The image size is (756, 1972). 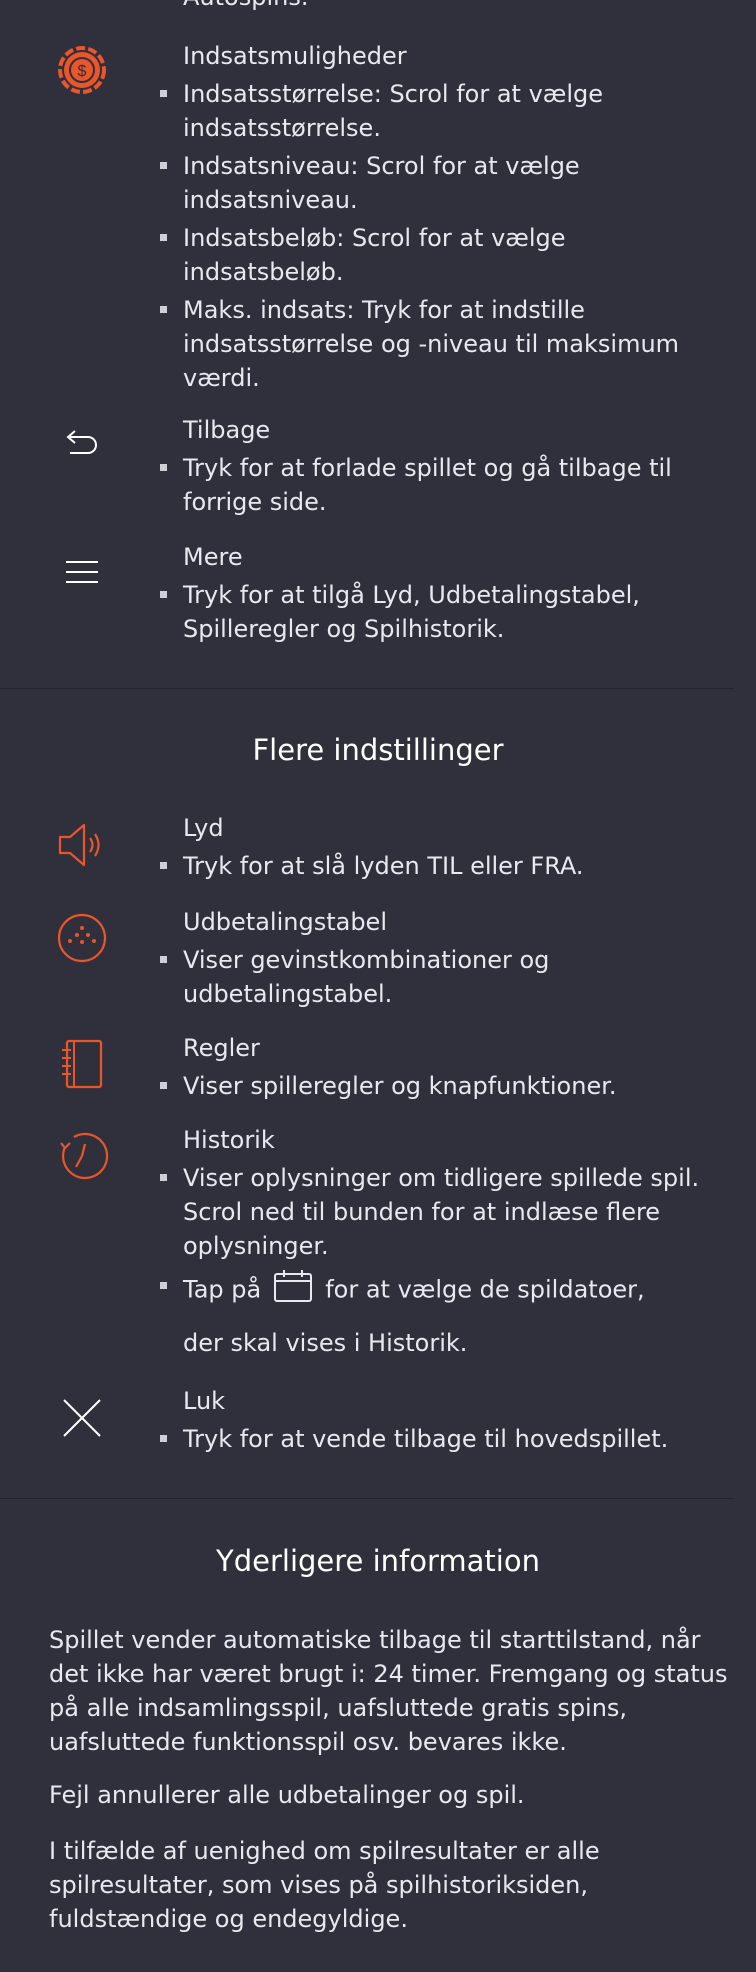 What do you see at coordinates (82, 444) in the screenshot?
I see `back-arrow-icon` at bounding box center [82, 444].